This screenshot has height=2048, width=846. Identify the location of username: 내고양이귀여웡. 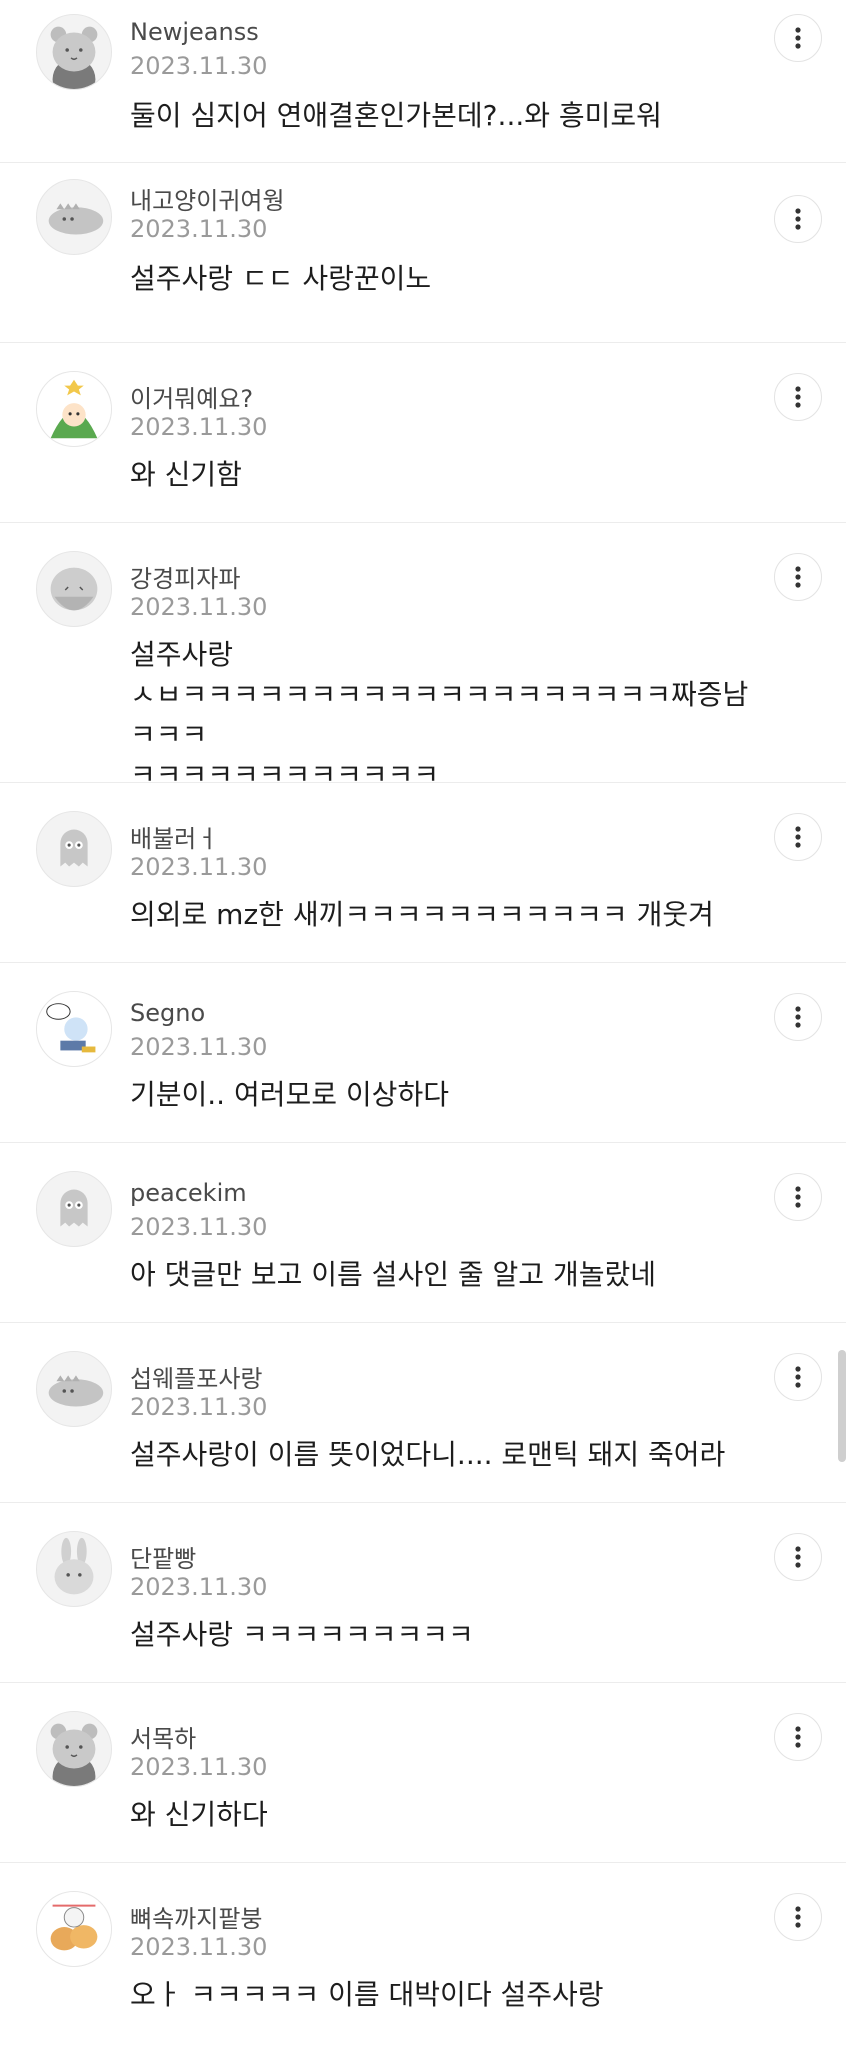
(207, 198).